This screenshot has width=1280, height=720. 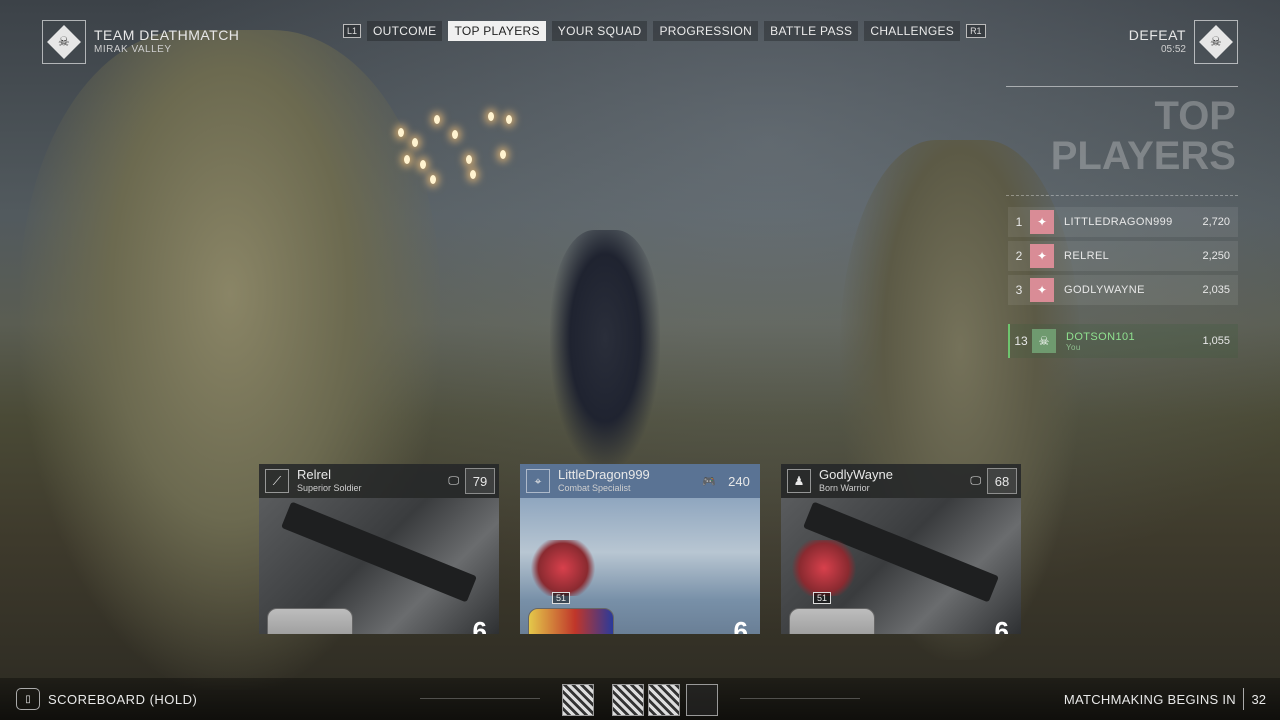 What do you see at coordinates (28, 699) in the screenshot?
I see `touchpad-icon: ▯` at bounding box center [28, 699].